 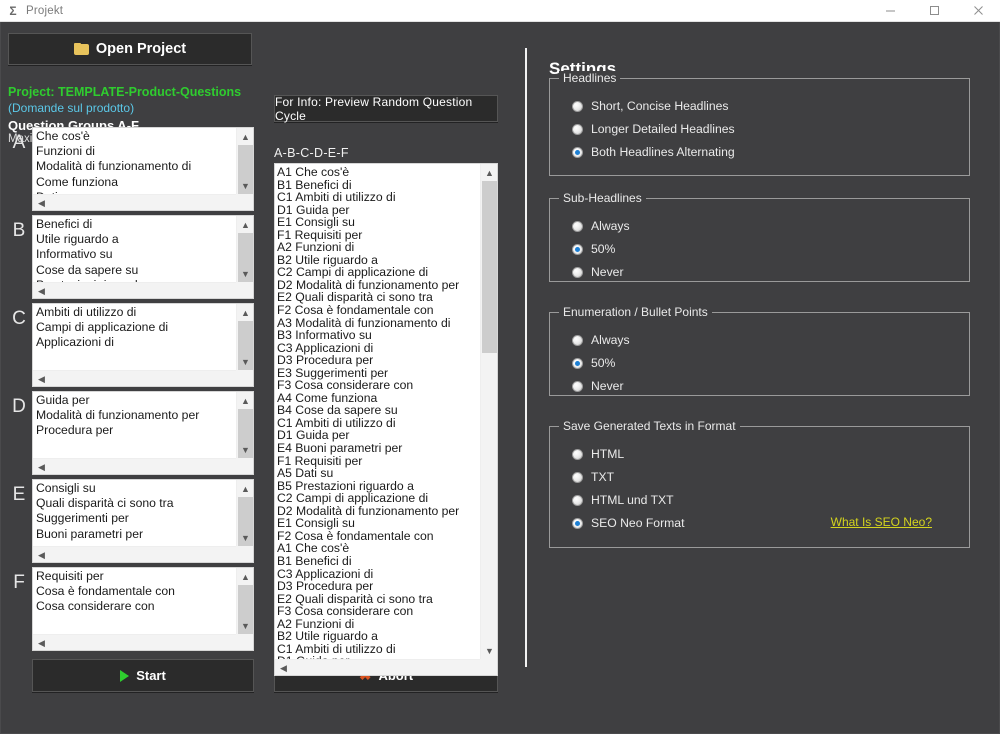 What do you see at coordinates (378, 310) in the screenshot?
I see `list-item: F2 Cosa è fondamentale con` at bounding box center [378, 310].